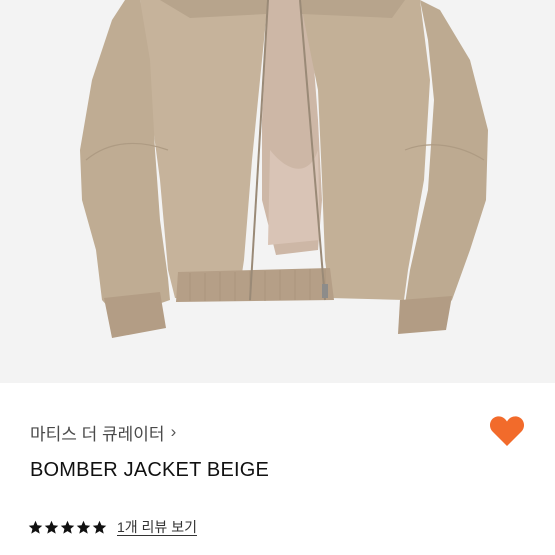 Image resolution: width=555 pixels, height=555 pixels. What do you see at coordinates (112, 527) in the screenshot?
I see `rating-row: 1개 리뷰 보기` at bounding box center [112, 527].